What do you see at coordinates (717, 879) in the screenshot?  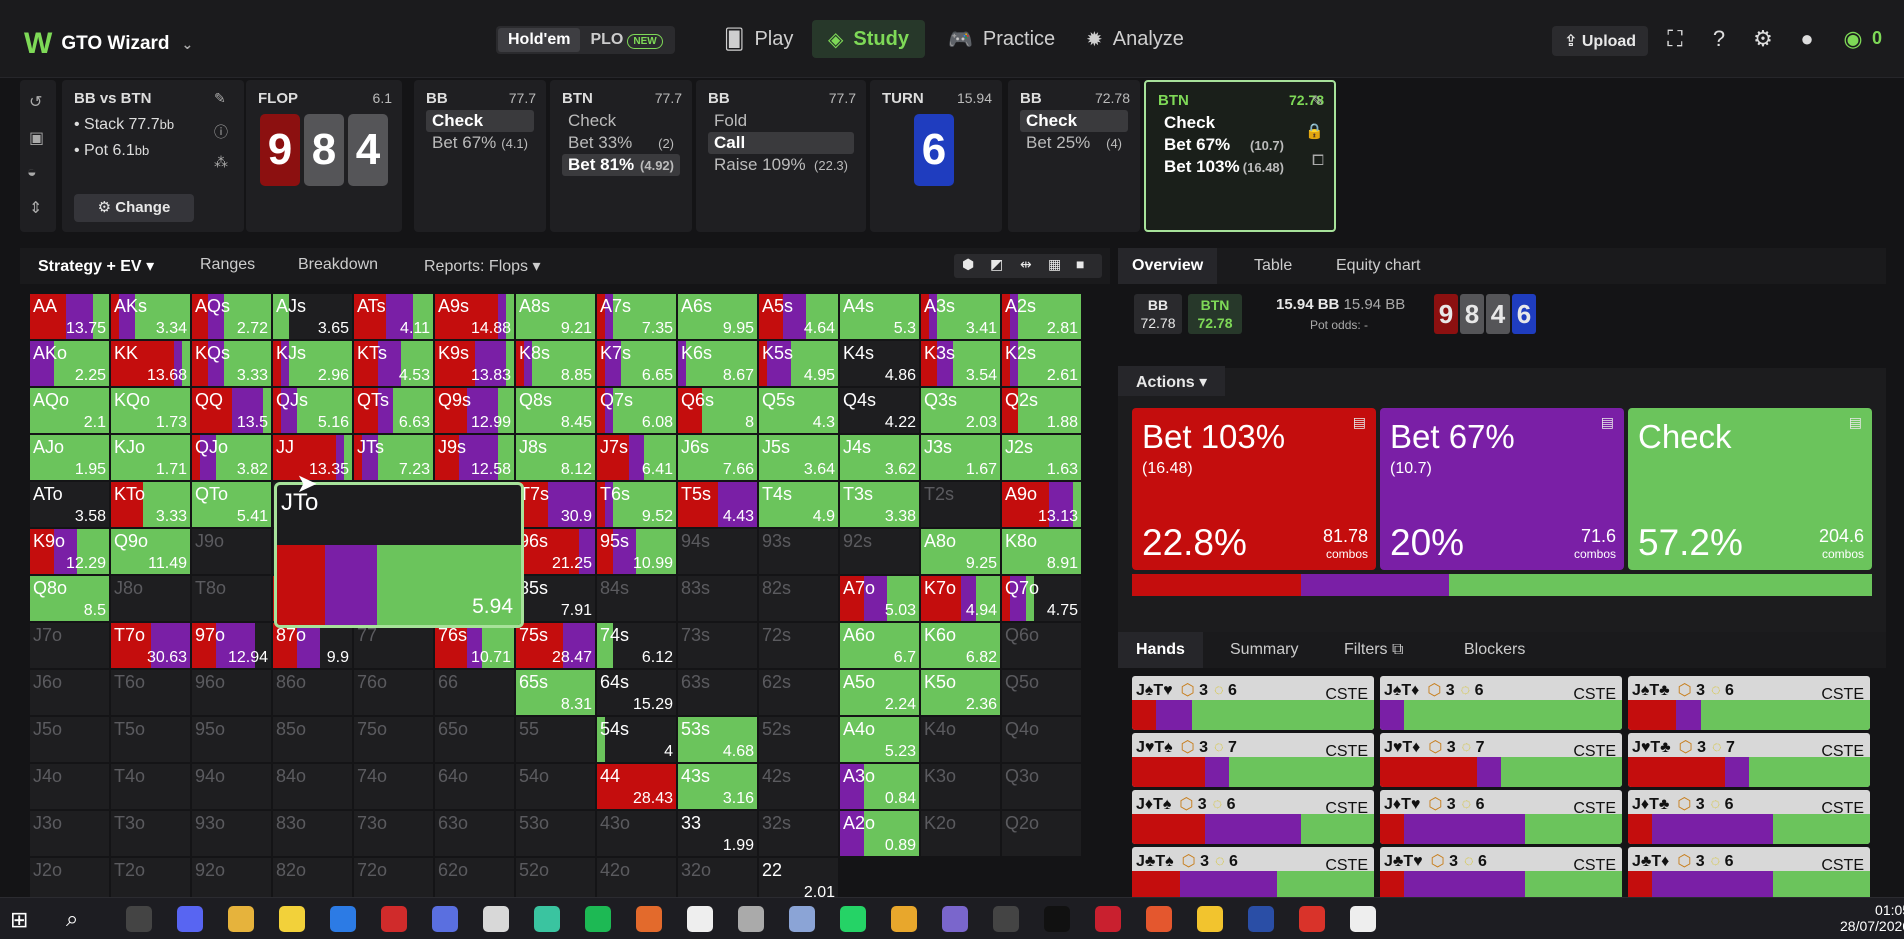 I see `hand-cell: 32o` at bounding box center [717, 879].